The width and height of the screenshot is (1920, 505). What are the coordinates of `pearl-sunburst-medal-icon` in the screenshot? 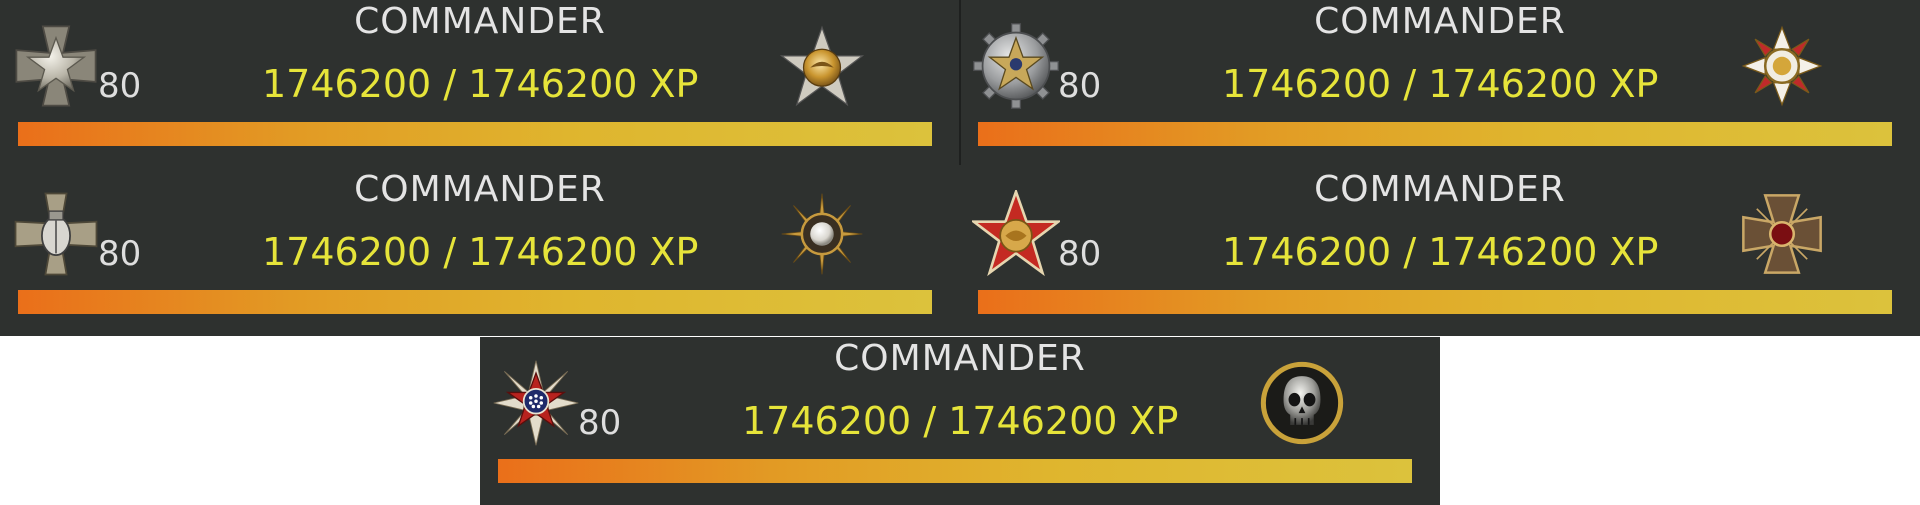 It's located at (822, 234).